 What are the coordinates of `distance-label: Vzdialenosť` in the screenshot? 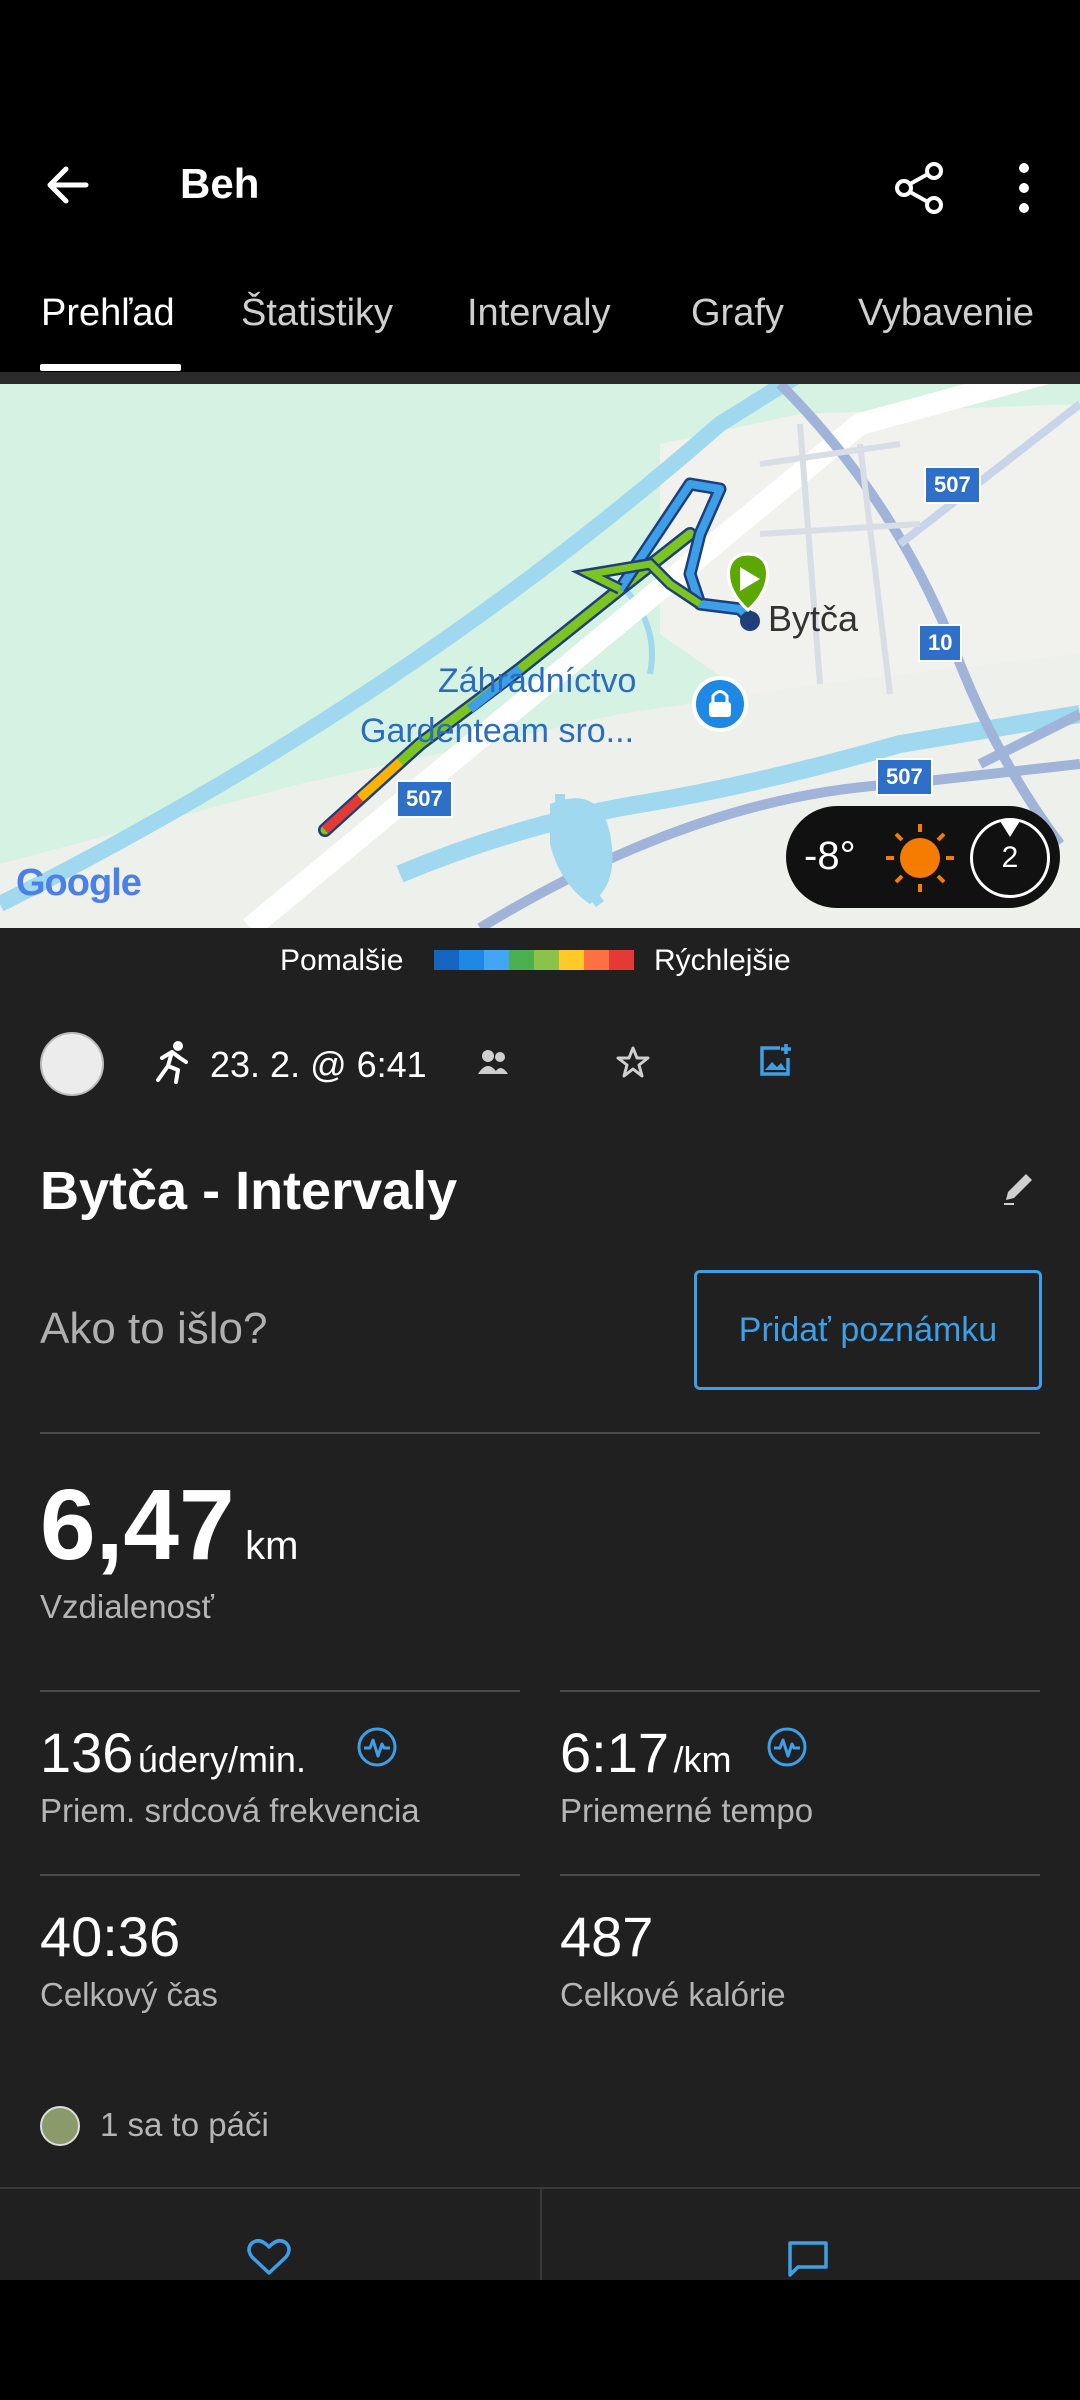 It's located at (127, 1606).